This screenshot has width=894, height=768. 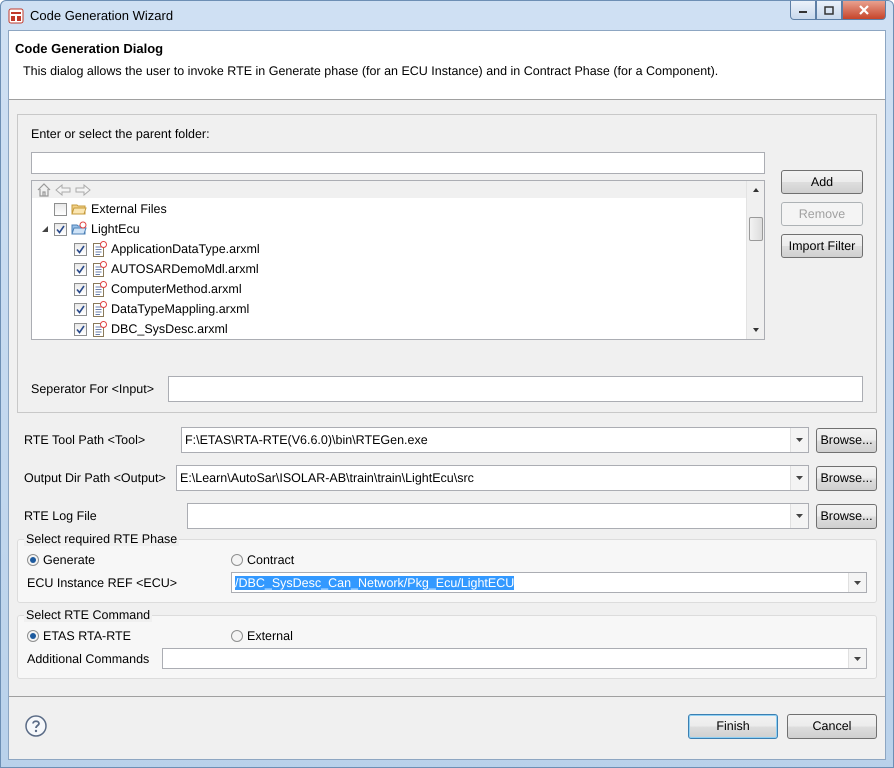 I want to click on tree-item: LightEcu, so click(x=389, y=229).